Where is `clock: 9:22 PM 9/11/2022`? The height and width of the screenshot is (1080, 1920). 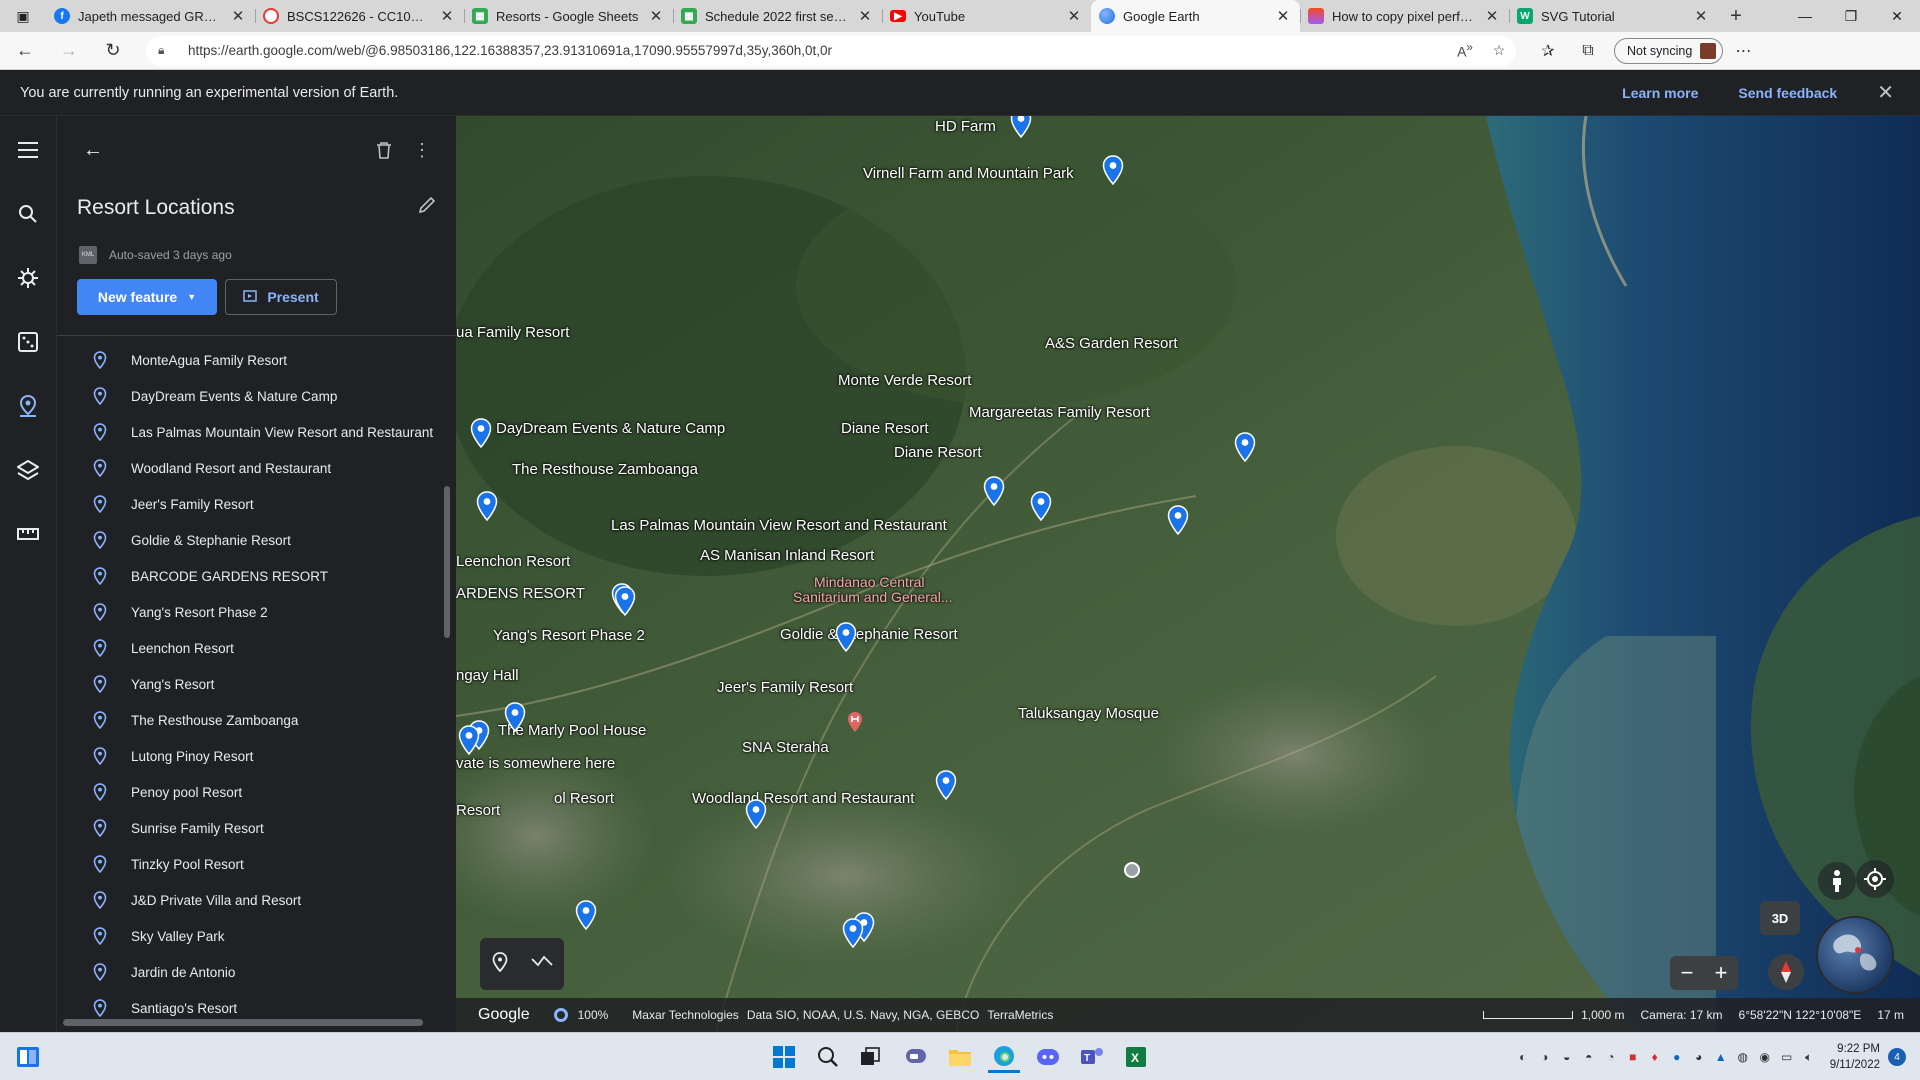
clock: 9:22 PM 9/11/2022 is located at coordinates (1855, 1057).